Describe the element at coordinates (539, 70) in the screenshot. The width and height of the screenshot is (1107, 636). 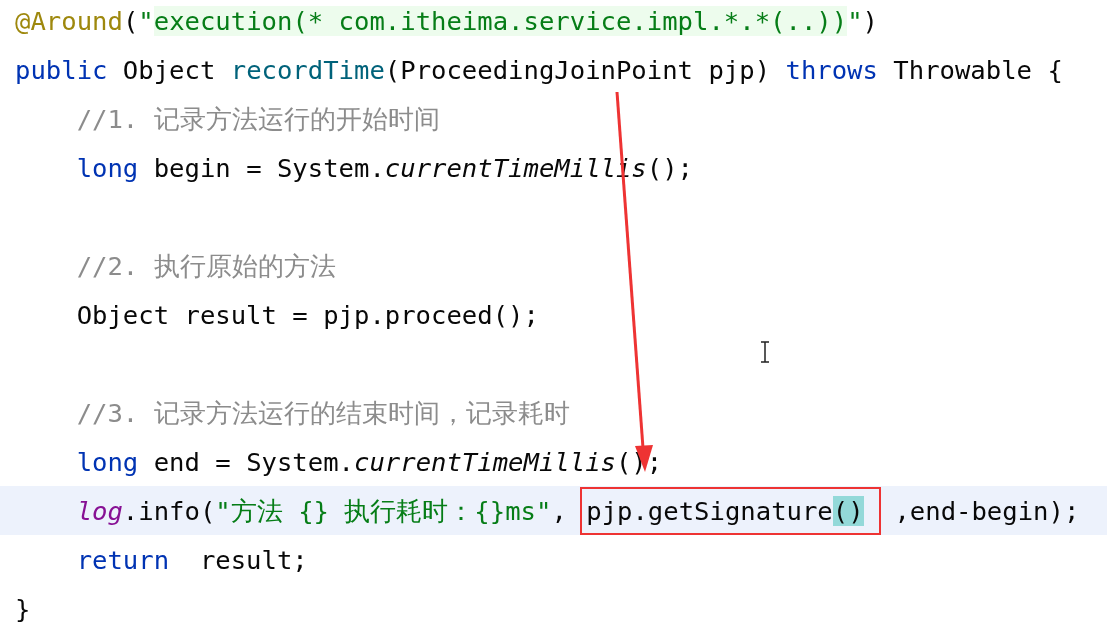
I see `code-text: public Object recordTime(ProceedingJoinPoint pjp) throws Throwable {` at that location.